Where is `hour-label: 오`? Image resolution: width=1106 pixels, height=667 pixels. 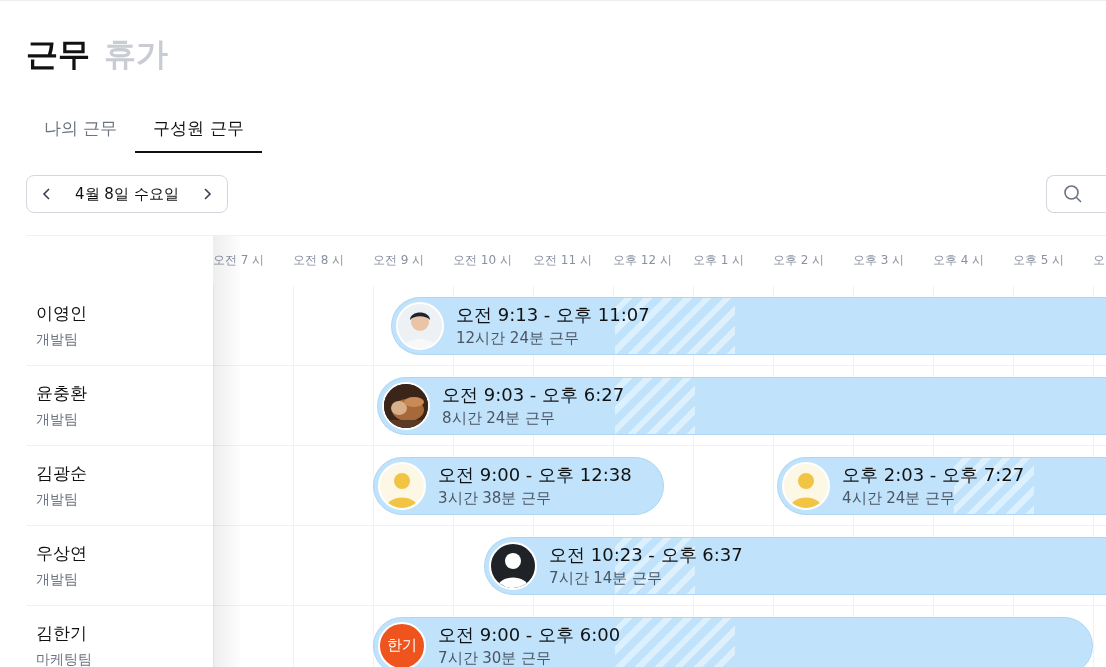 hour-label: 오 is located at coordinates (1099, 260).